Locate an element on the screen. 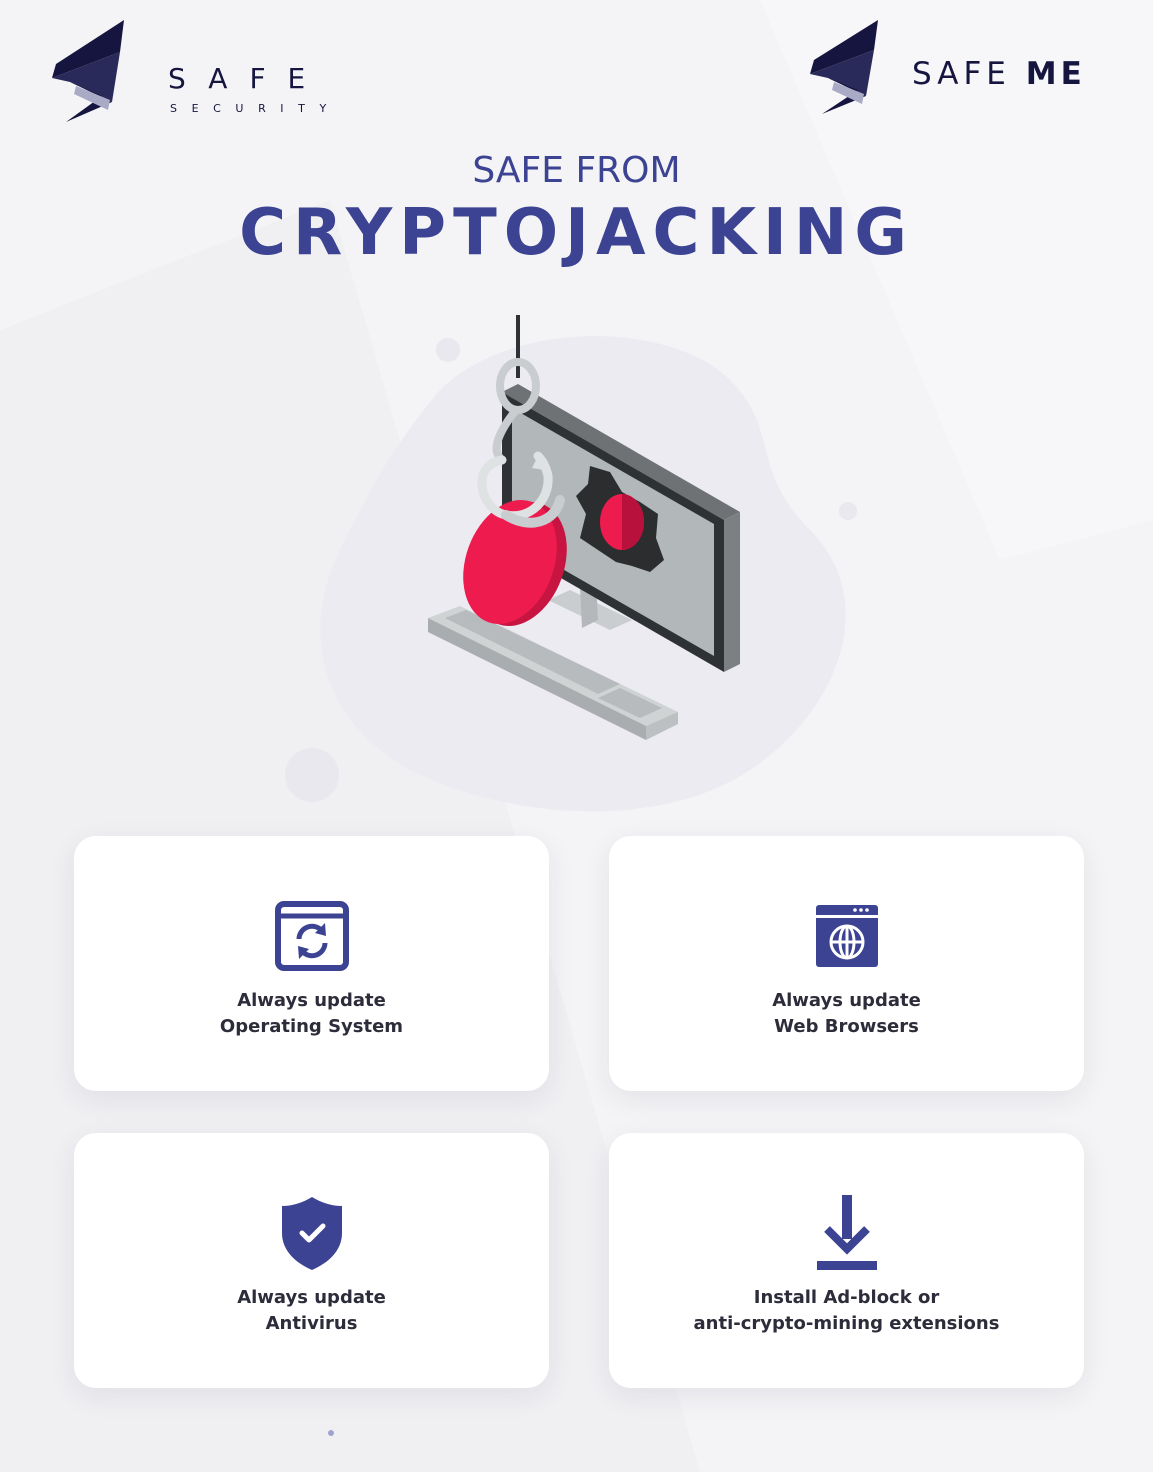  title-line-2: CRYPTOJACKING is located at coordinates (576, 233).